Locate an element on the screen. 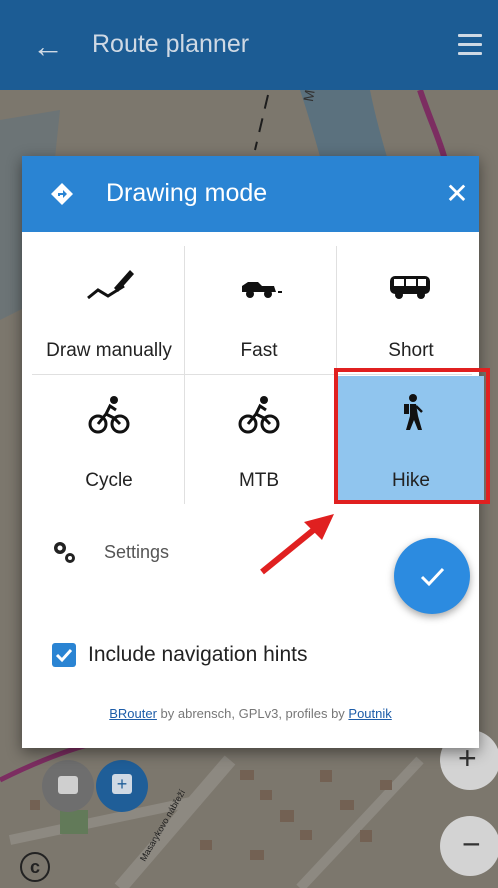 This screenshot has width=498, height=888. include-hints-checkbox is located at coordinates (64, 655).